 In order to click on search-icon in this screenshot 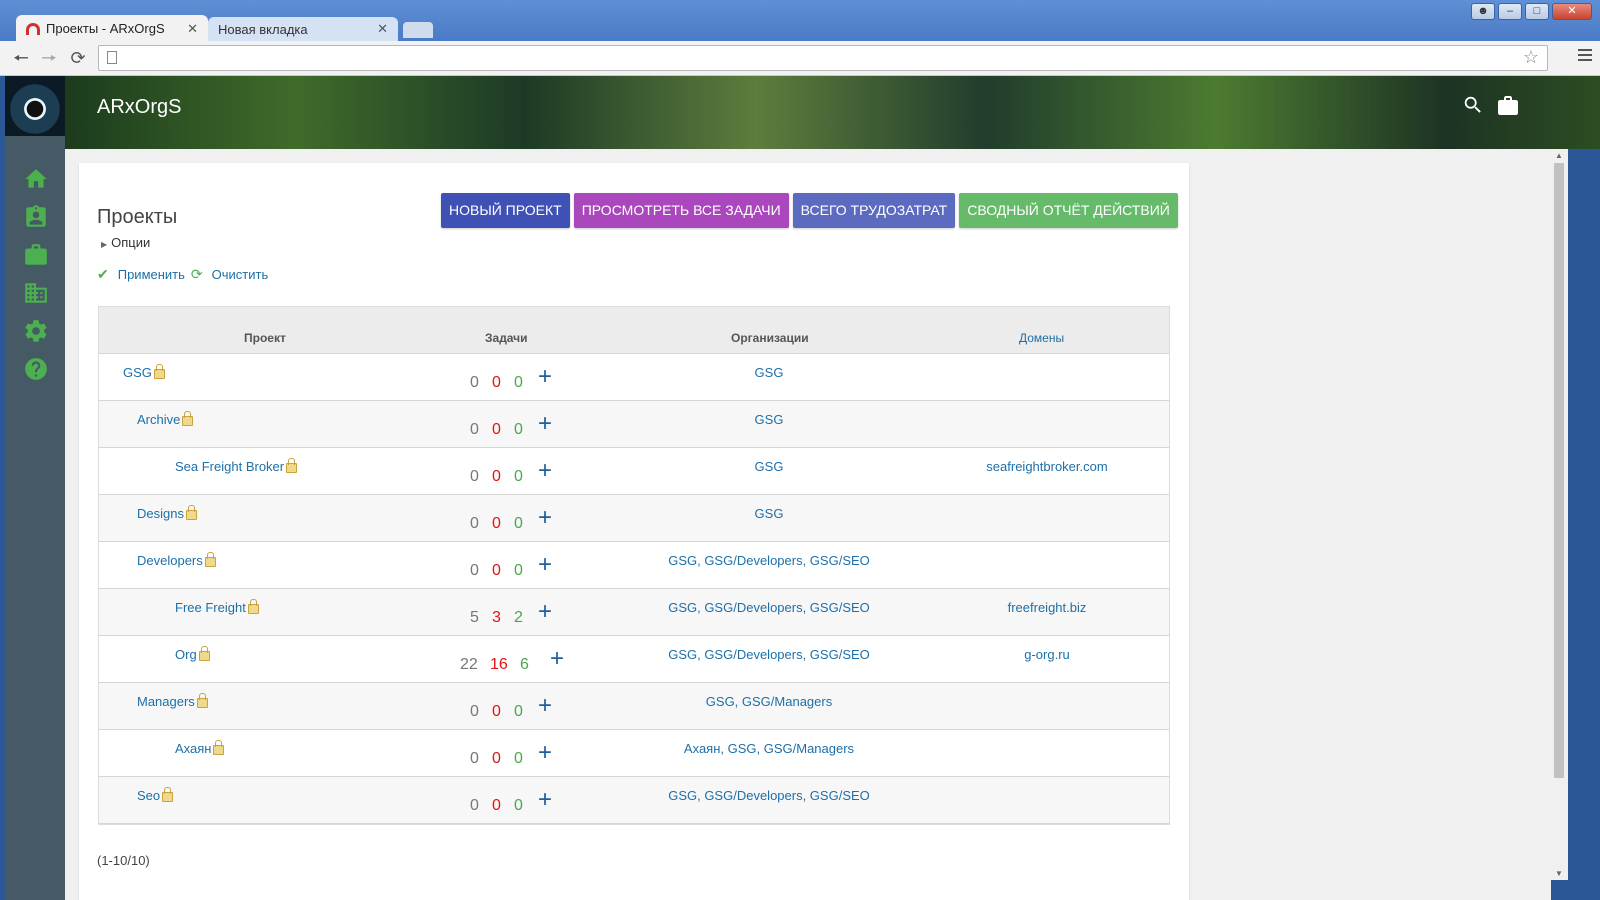, I will do `click(1473, 105)`.